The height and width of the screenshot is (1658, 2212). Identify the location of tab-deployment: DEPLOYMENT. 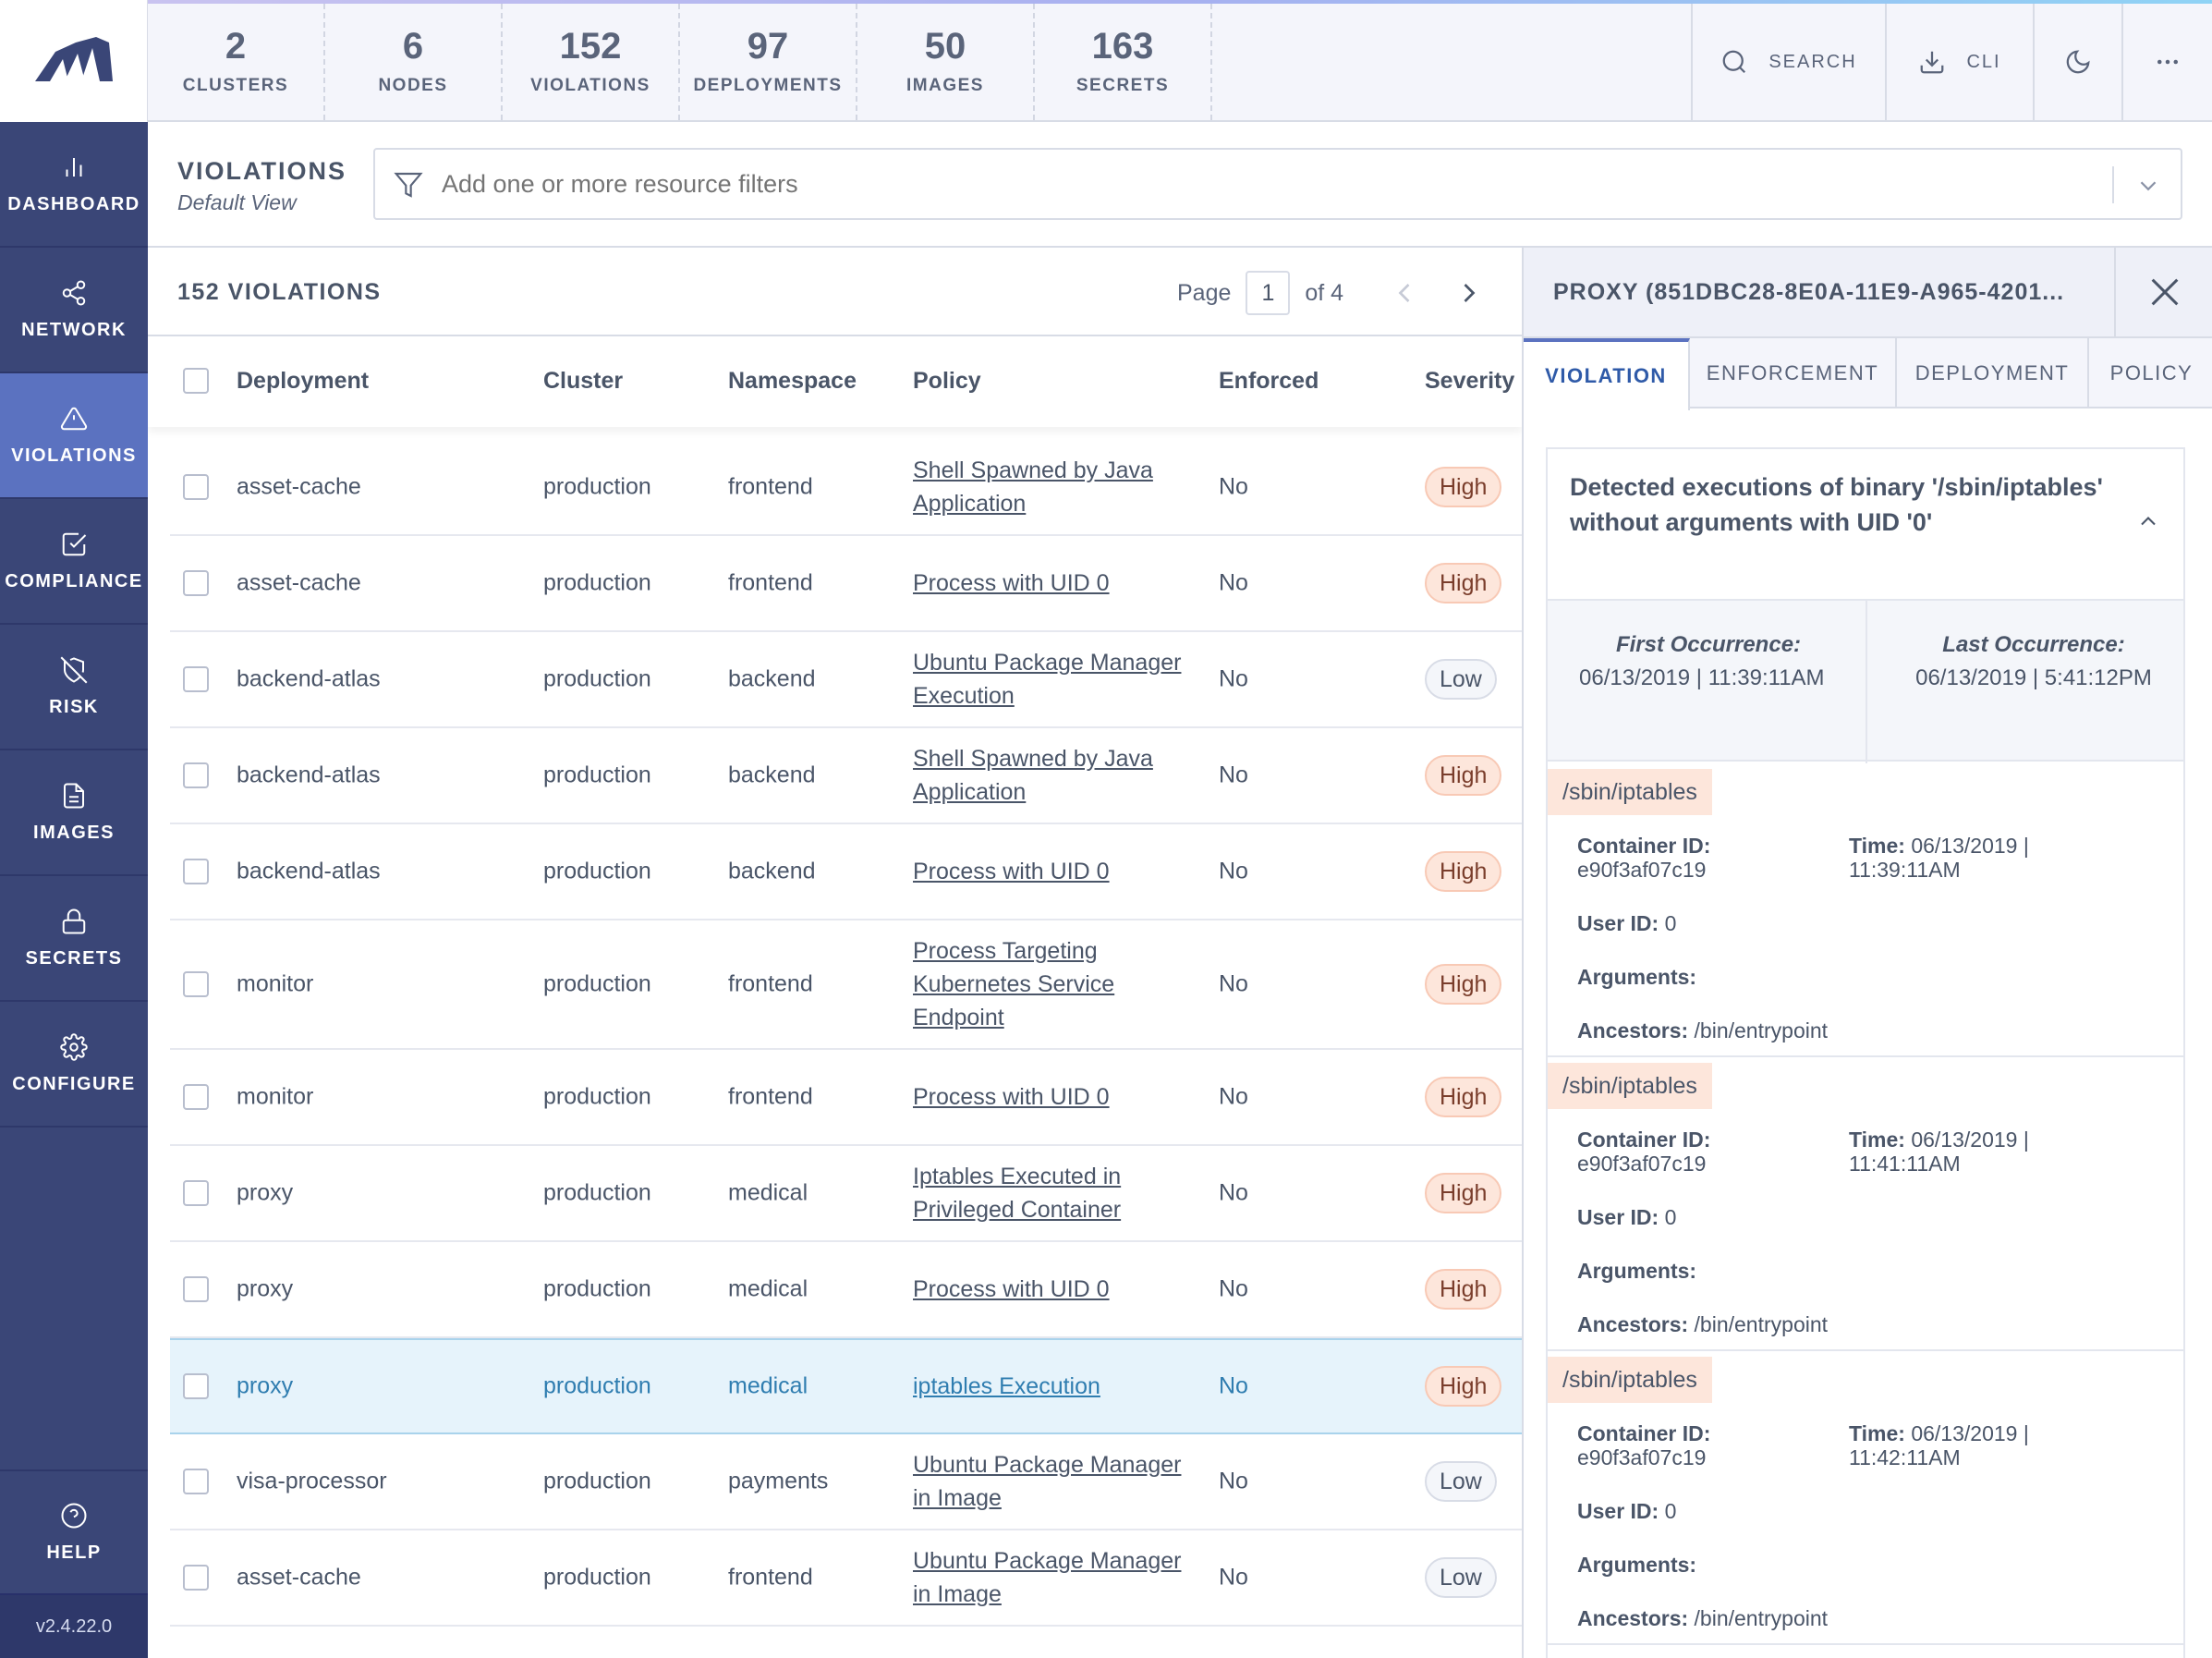
(1993, 373).